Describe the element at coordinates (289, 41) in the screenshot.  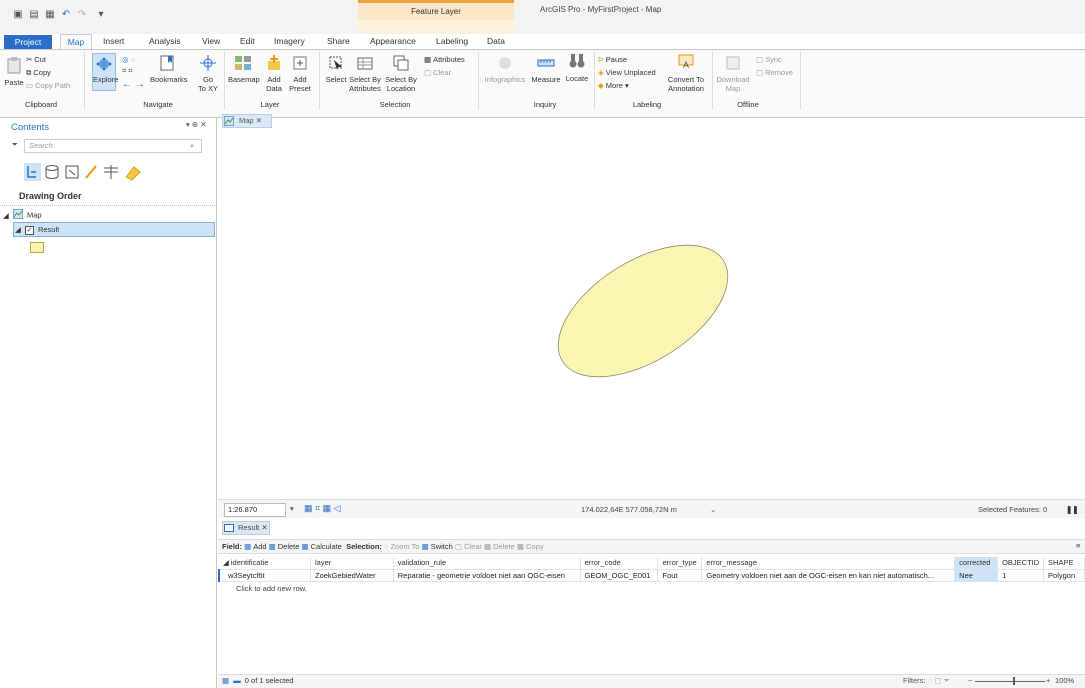
I see `tab-imagery: Imagery` at that location.